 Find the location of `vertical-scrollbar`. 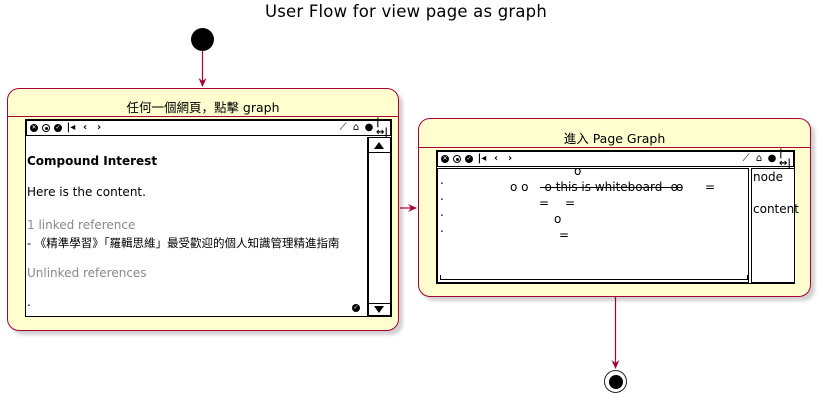

vertical-scrollbar is located at coordinates (379, 226).